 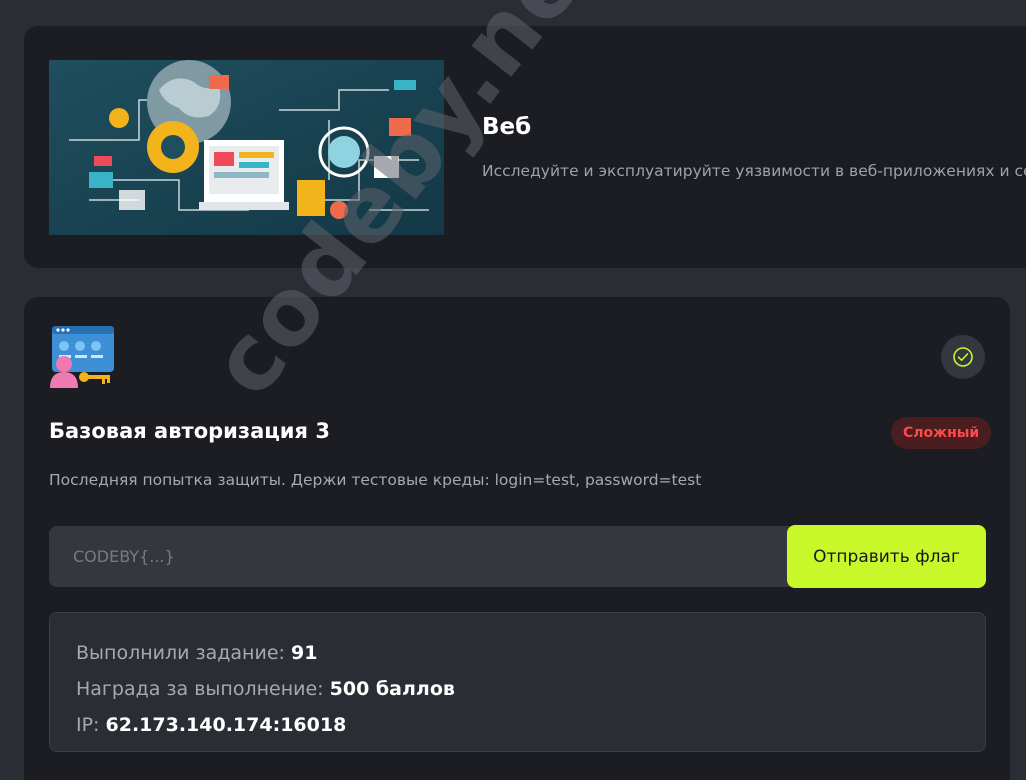 I want to click on ip-row: IP: 62.173.140.174:16018, so click(x=517, y=725).